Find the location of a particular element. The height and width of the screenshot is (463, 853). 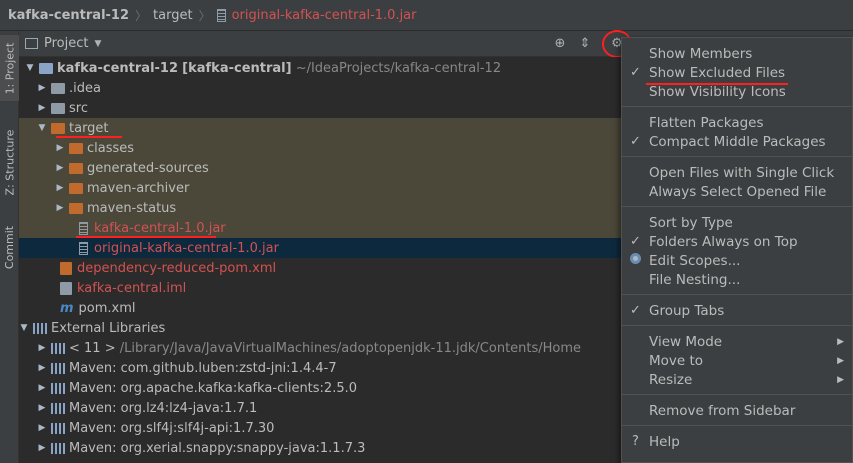

tab-project-label: 1: Project is located at coordinates (9, 68).